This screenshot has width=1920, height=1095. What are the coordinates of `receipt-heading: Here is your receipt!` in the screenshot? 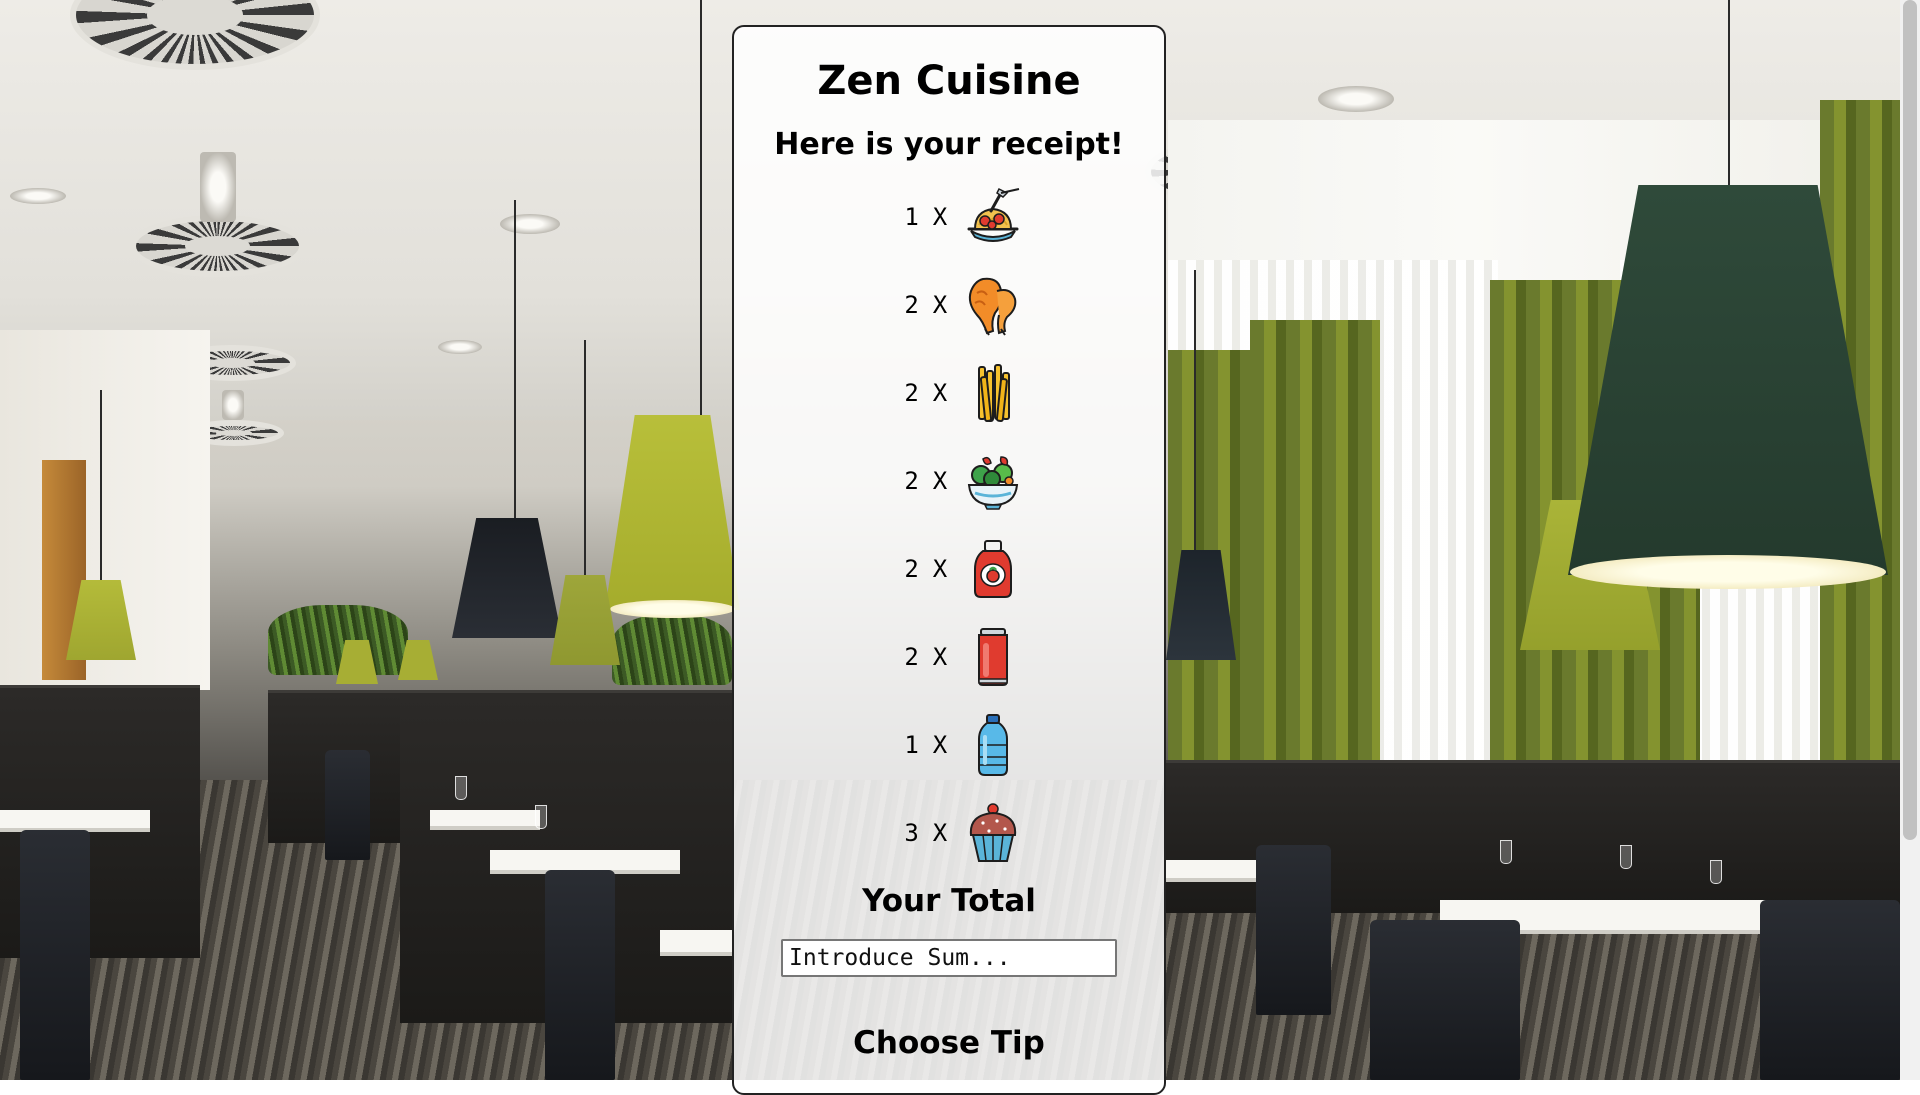 It's located at (949, 144).